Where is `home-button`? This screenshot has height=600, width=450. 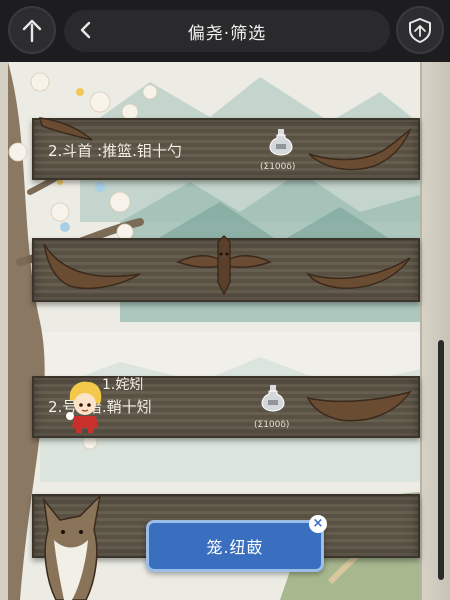
home-button is located at coordinates (32, 30).